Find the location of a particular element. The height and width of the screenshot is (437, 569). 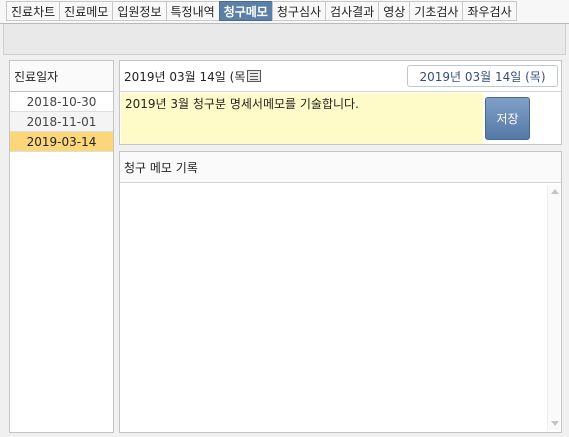

date-row: 2018-11-01 is located at coordinates (61, 122).